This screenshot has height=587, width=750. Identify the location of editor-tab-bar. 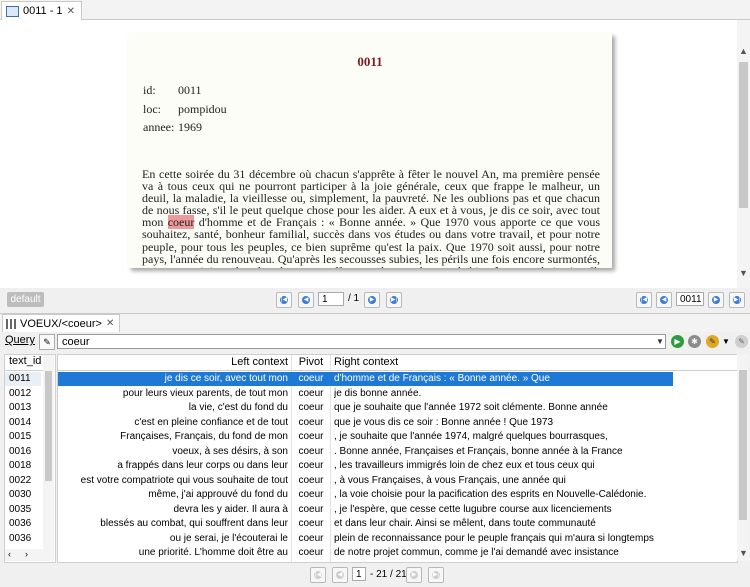
(375, 10).